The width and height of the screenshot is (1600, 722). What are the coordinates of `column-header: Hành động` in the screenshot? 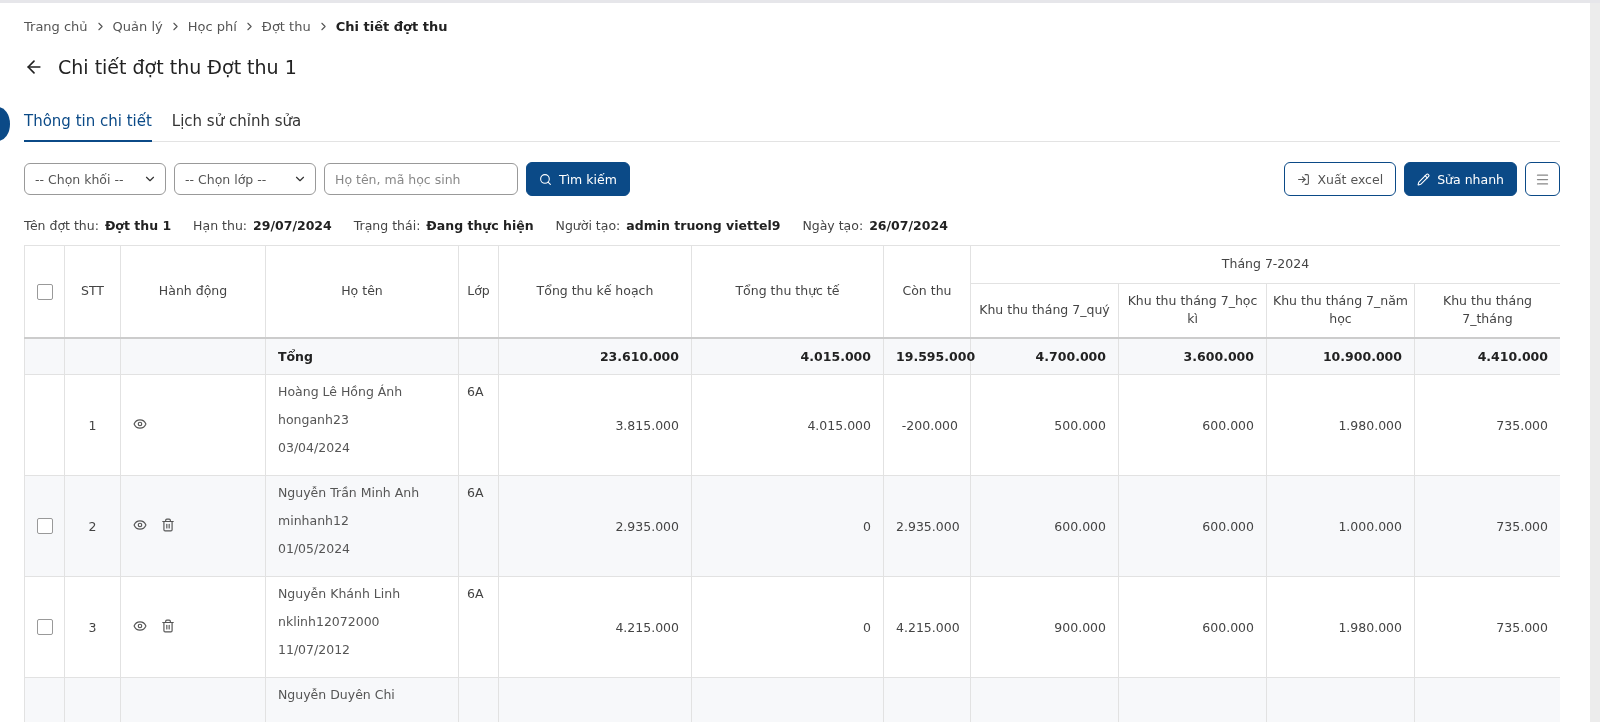 It's located at (193, 291).